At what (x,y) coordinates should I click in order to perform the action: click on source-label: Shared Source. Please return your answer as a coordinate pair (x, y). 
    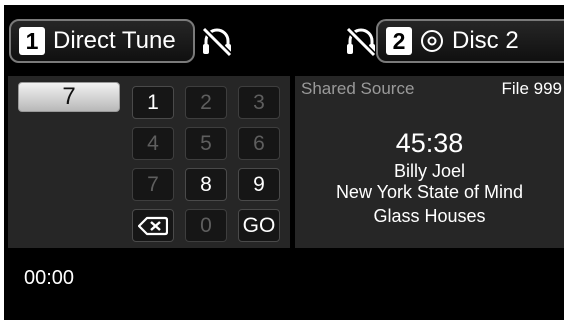
    Looking at the image, I should click on (358, 88).